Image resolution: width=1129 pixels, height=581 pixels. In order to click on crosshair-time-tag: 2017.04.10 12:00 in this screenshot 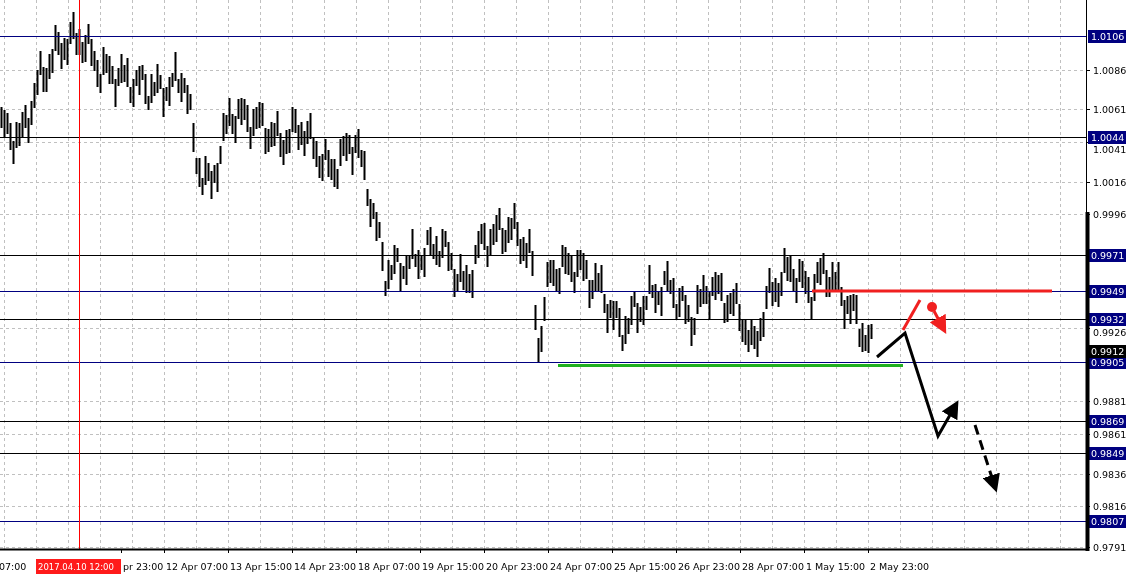, I will do `click(78, 566)`.